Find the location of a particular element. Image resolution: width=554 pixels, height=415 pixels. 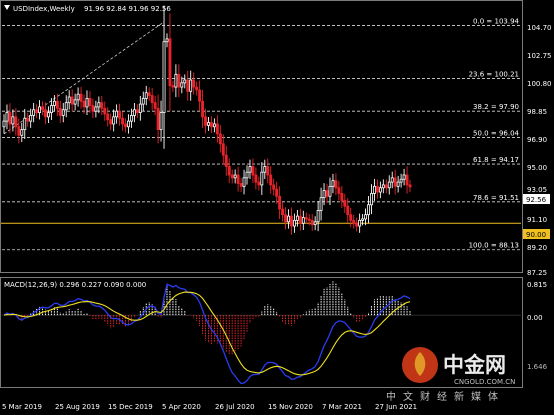

fib-level-label: 78.6 = 91.51 is located at coordinates (496, 198).